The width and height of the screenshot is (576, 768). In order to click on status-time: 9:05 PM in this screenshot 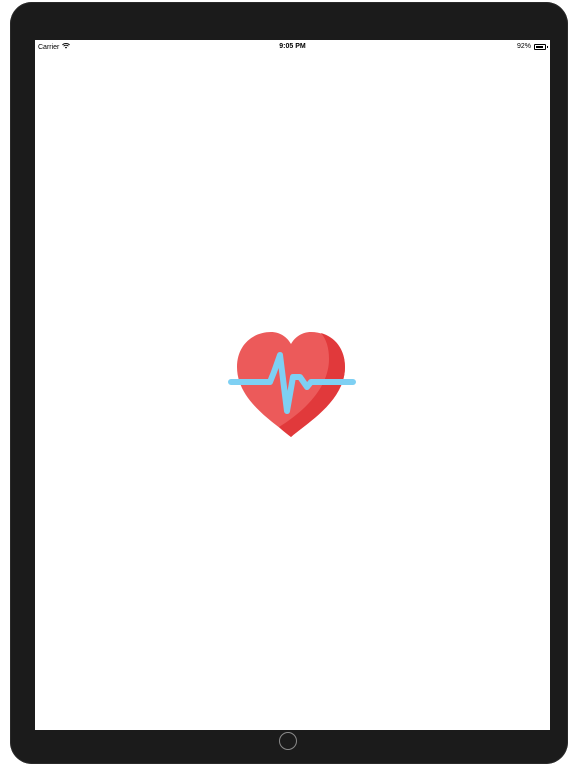, I will do `click(292, 46)`.